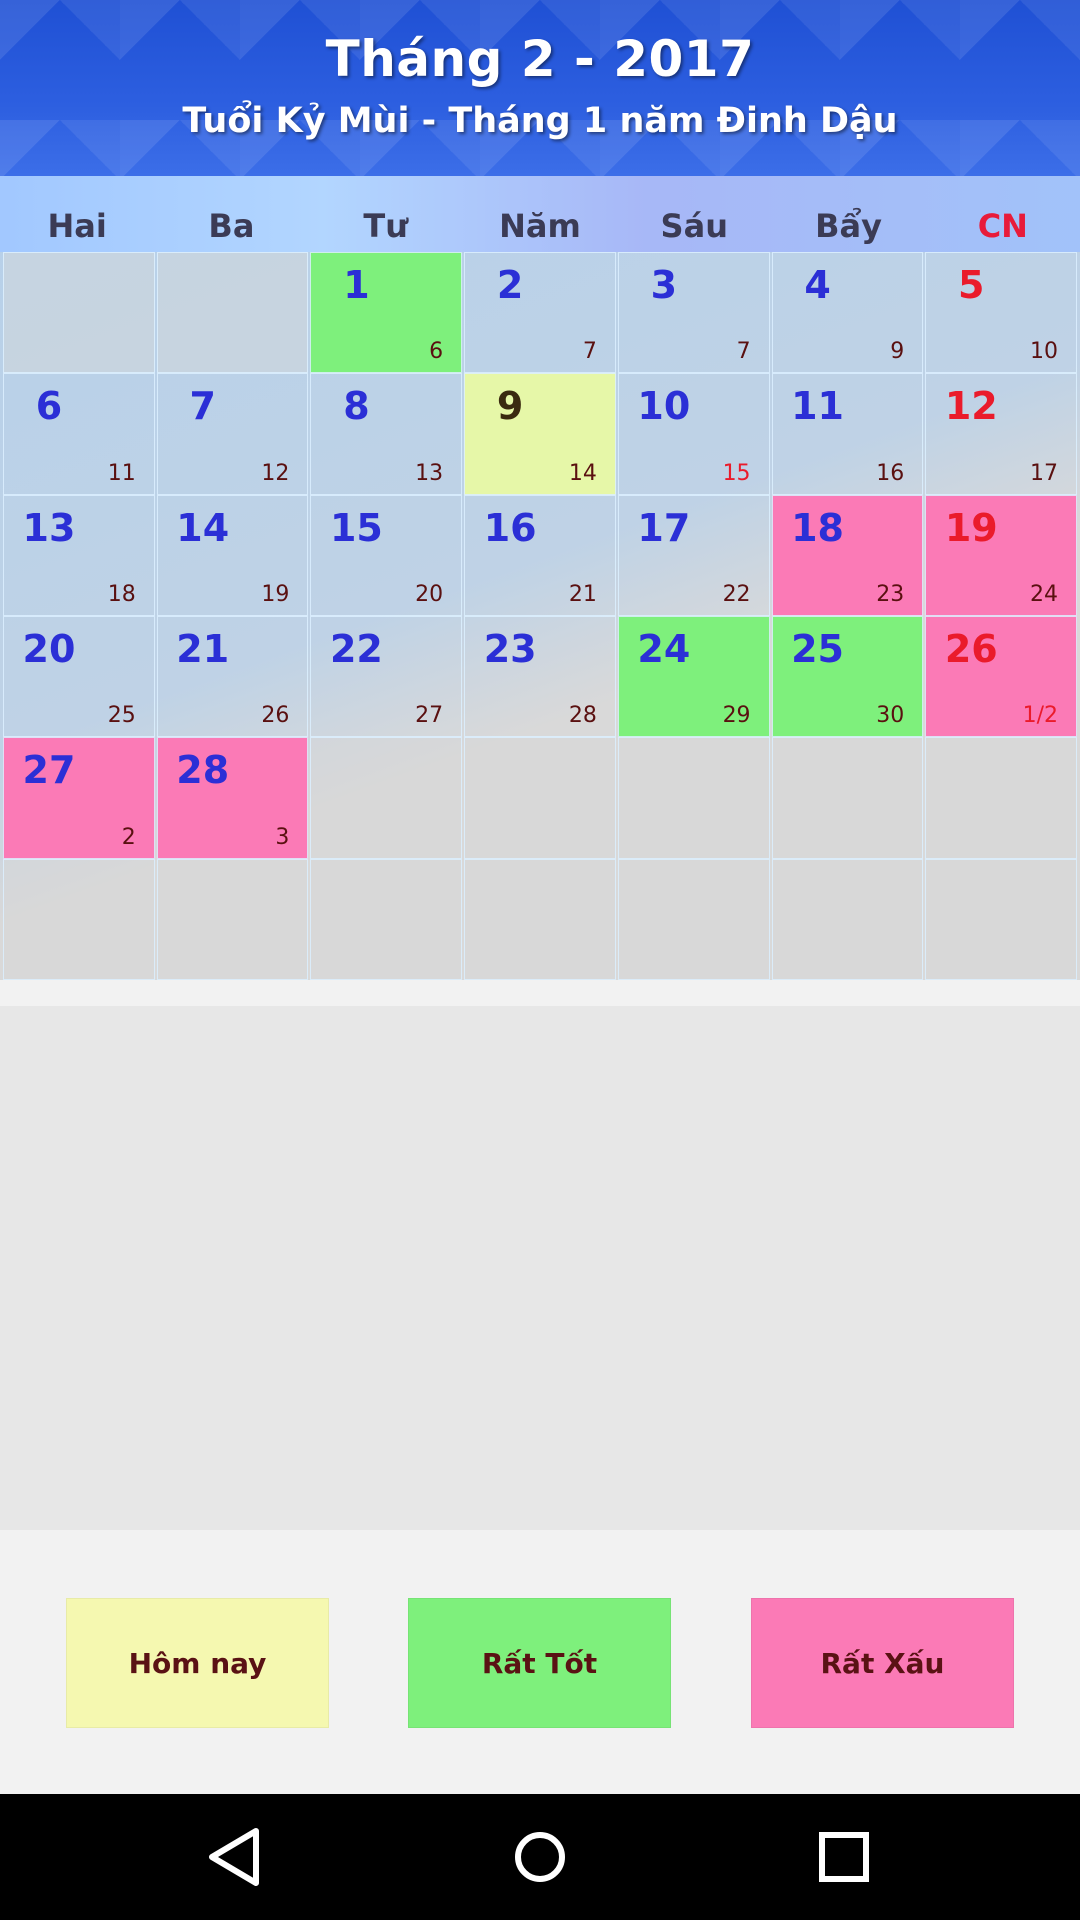 This screenshot has height=1920, width=1080. Describe the element at coordinates (121, 716) in the screenshot. I see `lunar-day-number: 25` at that location.